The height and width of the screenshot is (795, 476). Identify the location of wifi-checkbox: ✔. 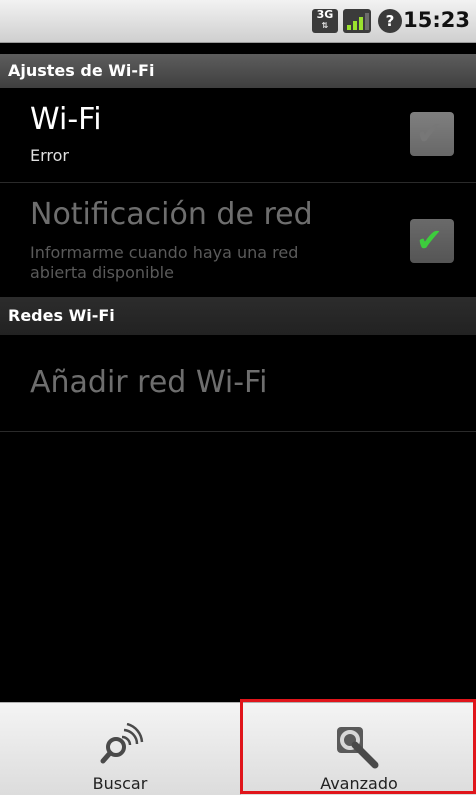
(432, 134).